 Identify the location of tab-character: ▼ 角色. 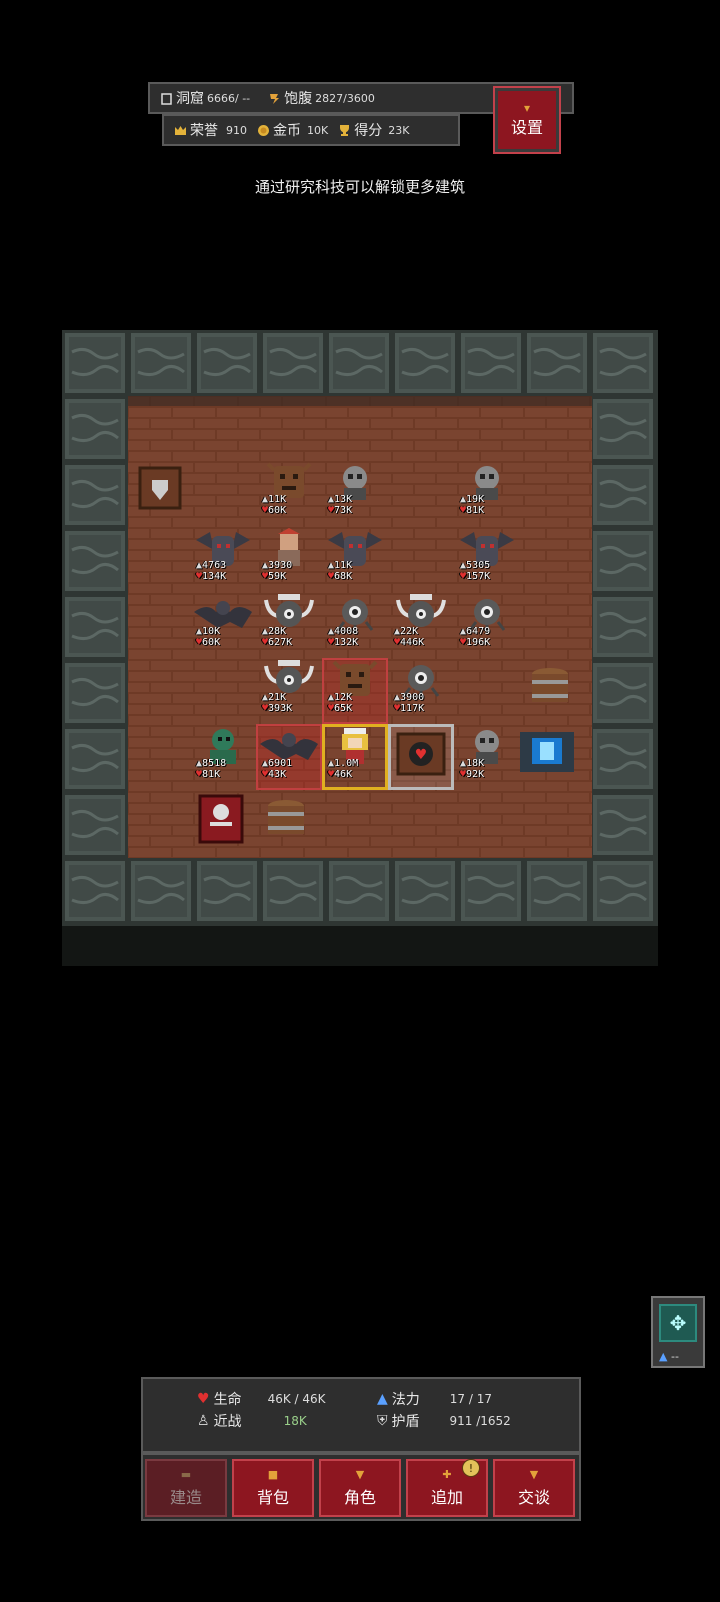
(360, 1488).